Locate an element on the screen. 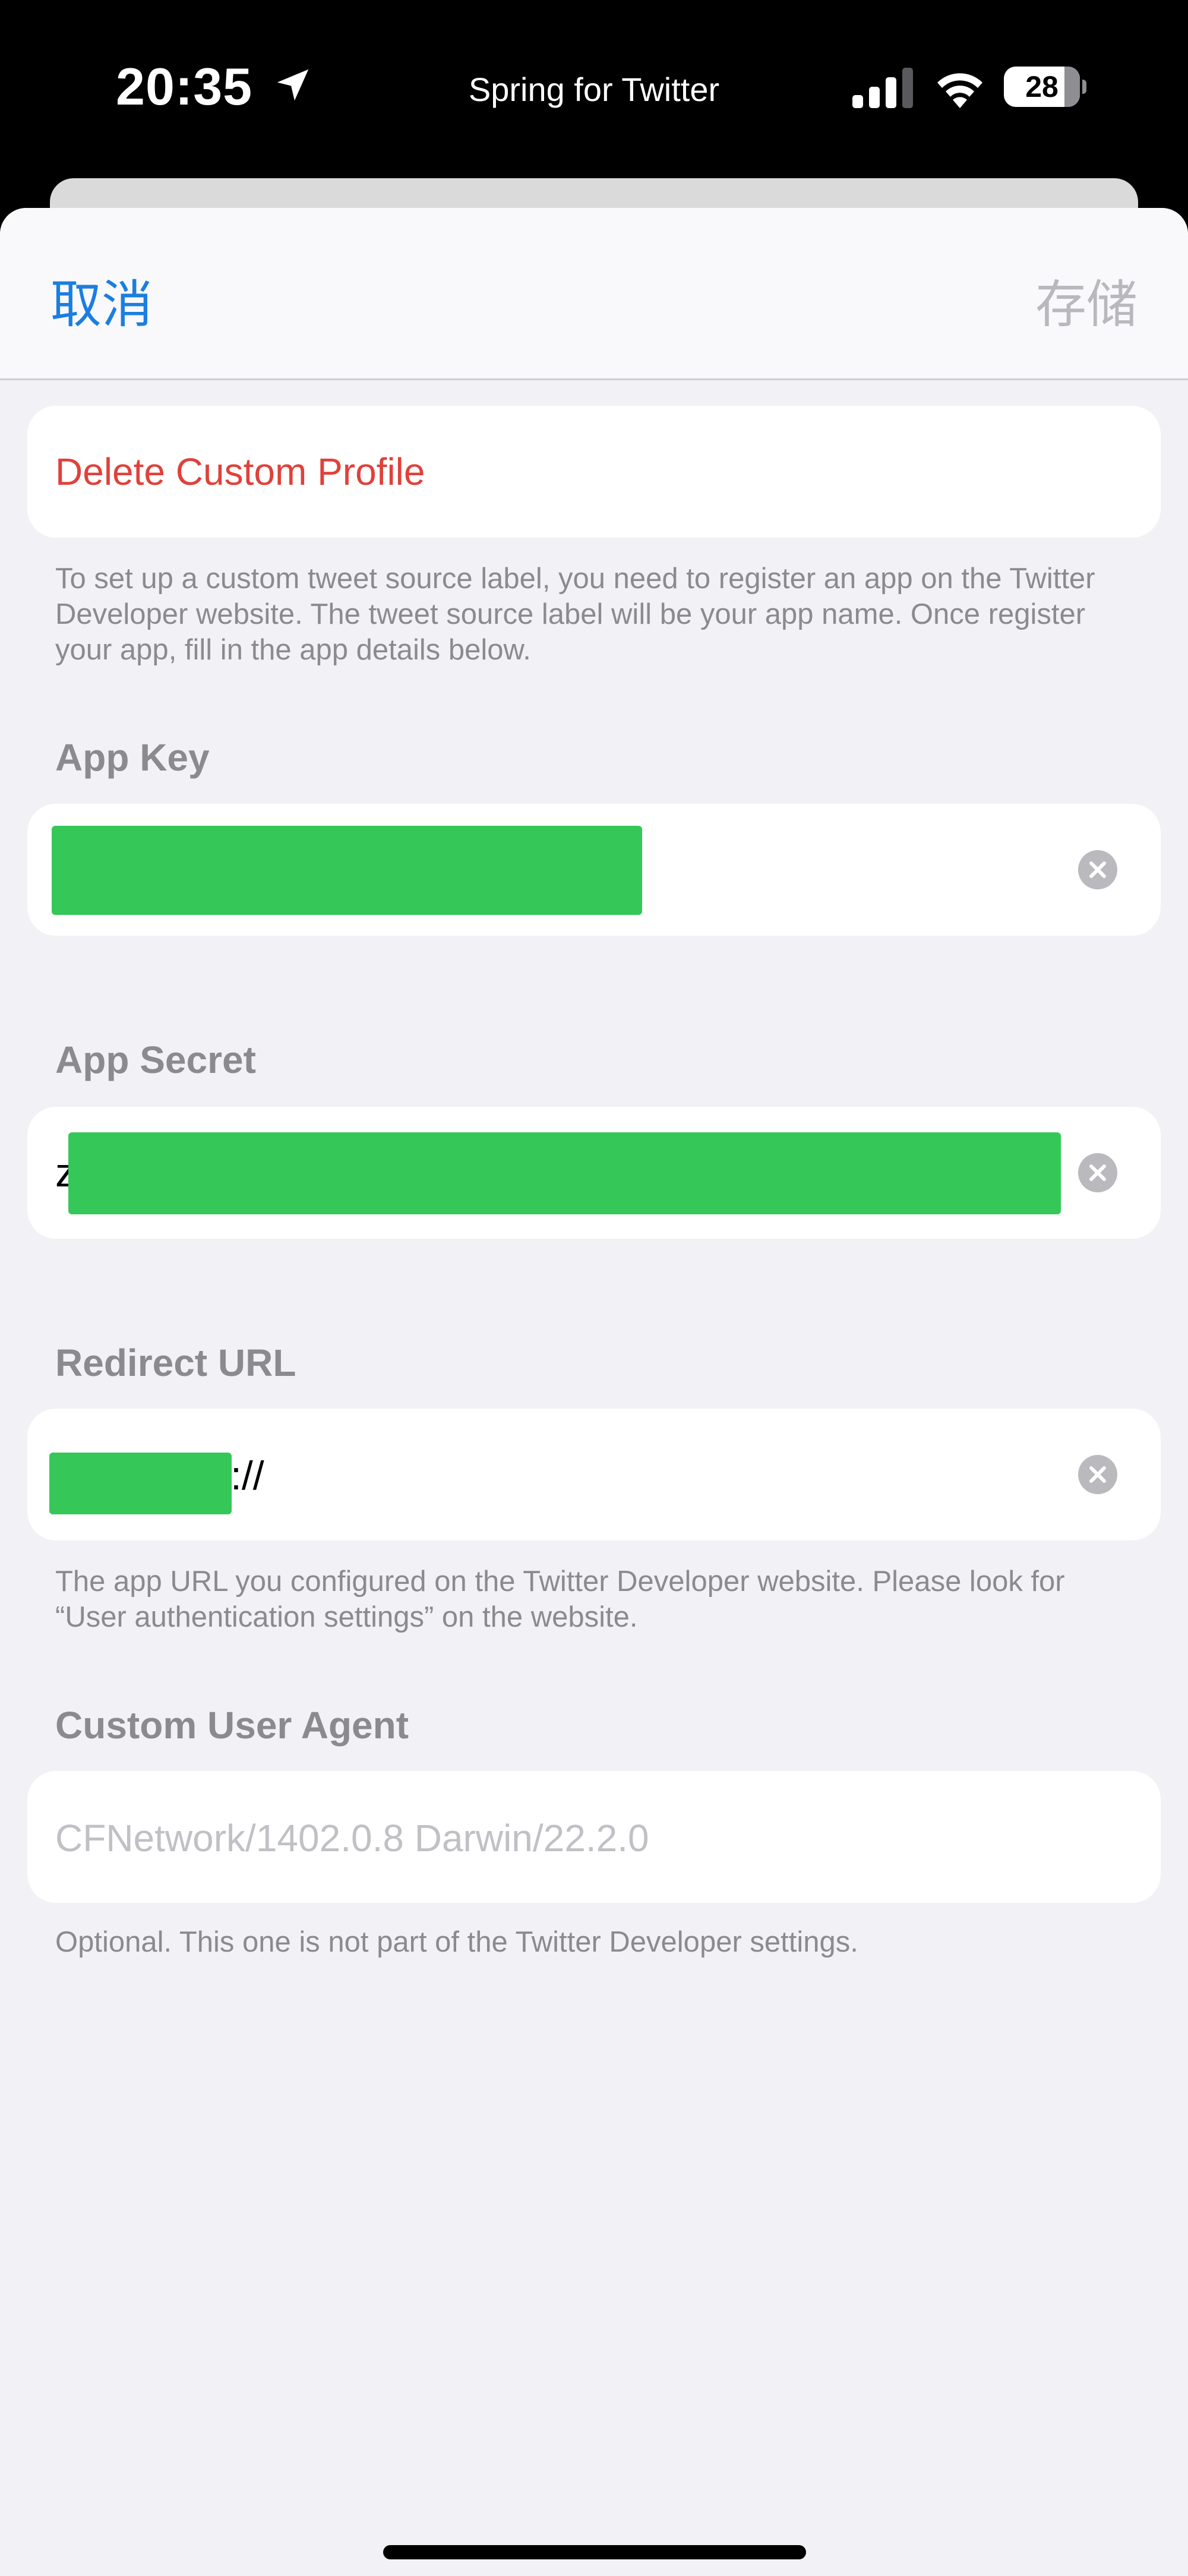 This screenshot has height=2576, width=1188. delete-profile-label: Delete Custom Profile is located at coordinates (240, 471).